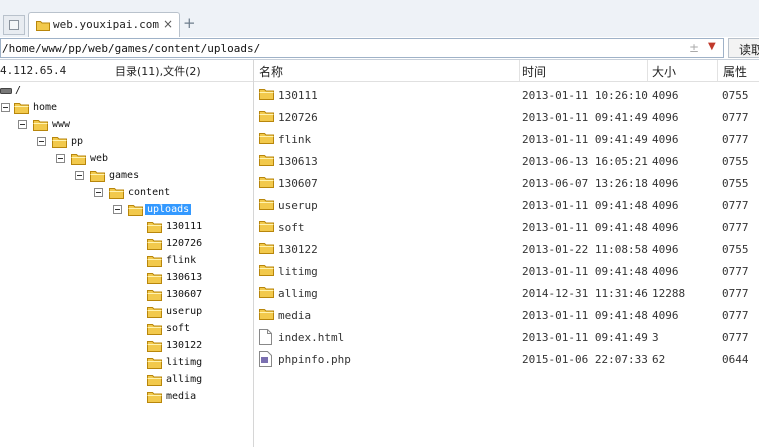 This screenshot has width=759, height=447. Describe the element at coordinates (298, 183) in the screenshot. I see `file-name: 130607` at that location.